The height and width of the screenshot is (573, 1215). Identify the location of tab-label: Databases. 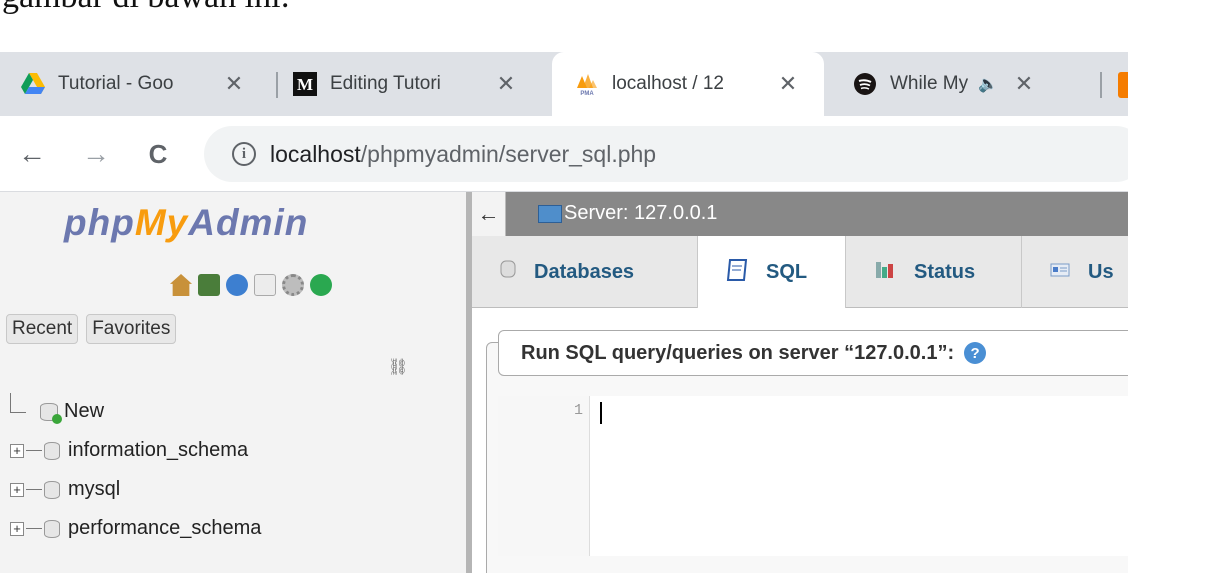
(584, 271).